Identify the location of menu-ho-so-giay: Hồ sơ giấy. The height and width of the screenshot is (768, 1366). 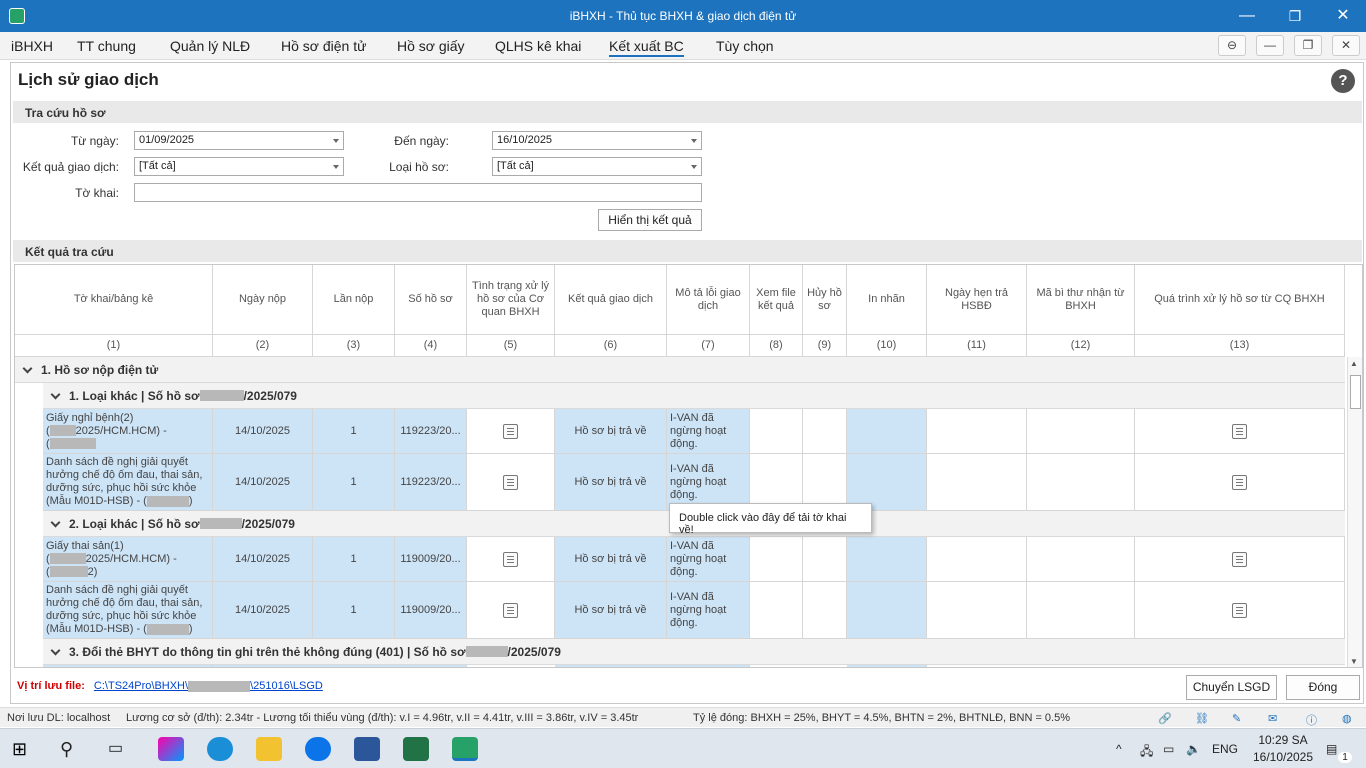
(431, 46).